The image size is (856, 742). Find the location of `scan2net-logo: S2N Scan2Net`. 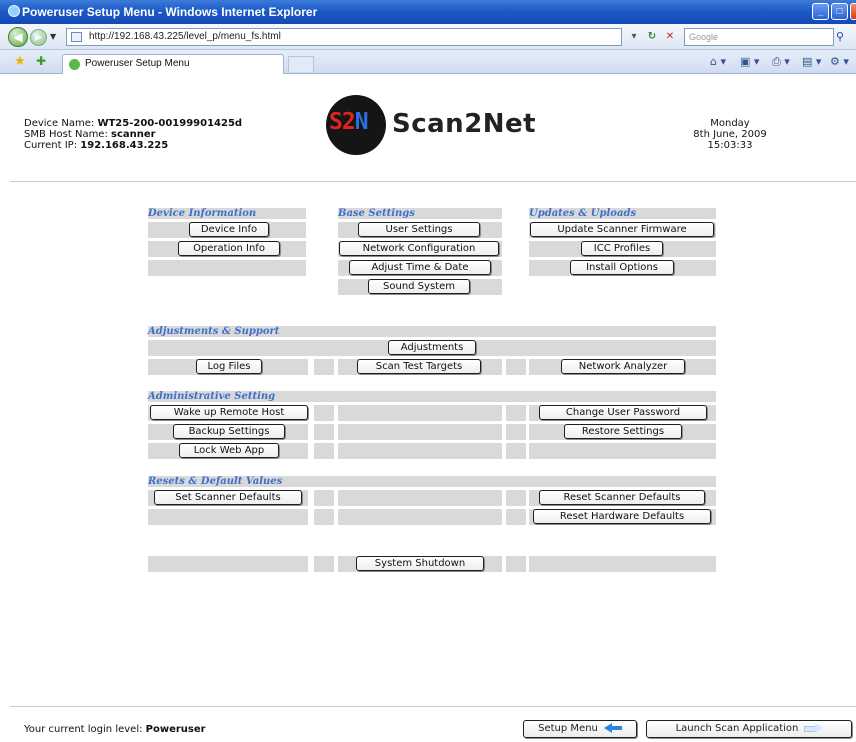

scan2net-logo: S2N Scan2Net is located at coordinates (446, 125).